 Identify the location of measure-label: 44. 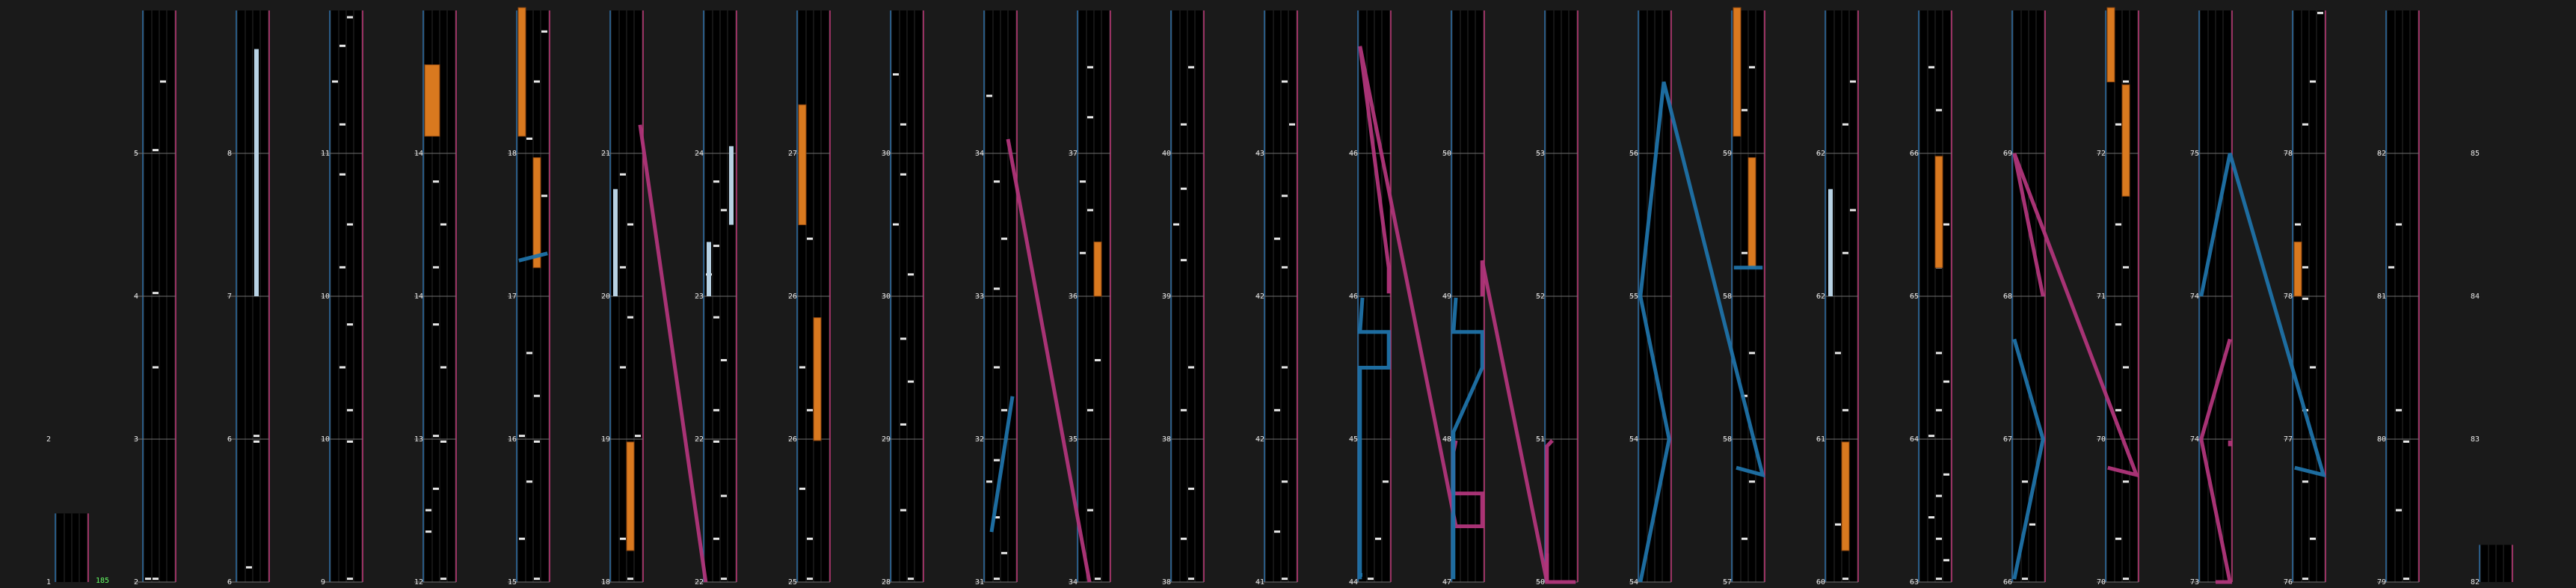
(1354, 582).